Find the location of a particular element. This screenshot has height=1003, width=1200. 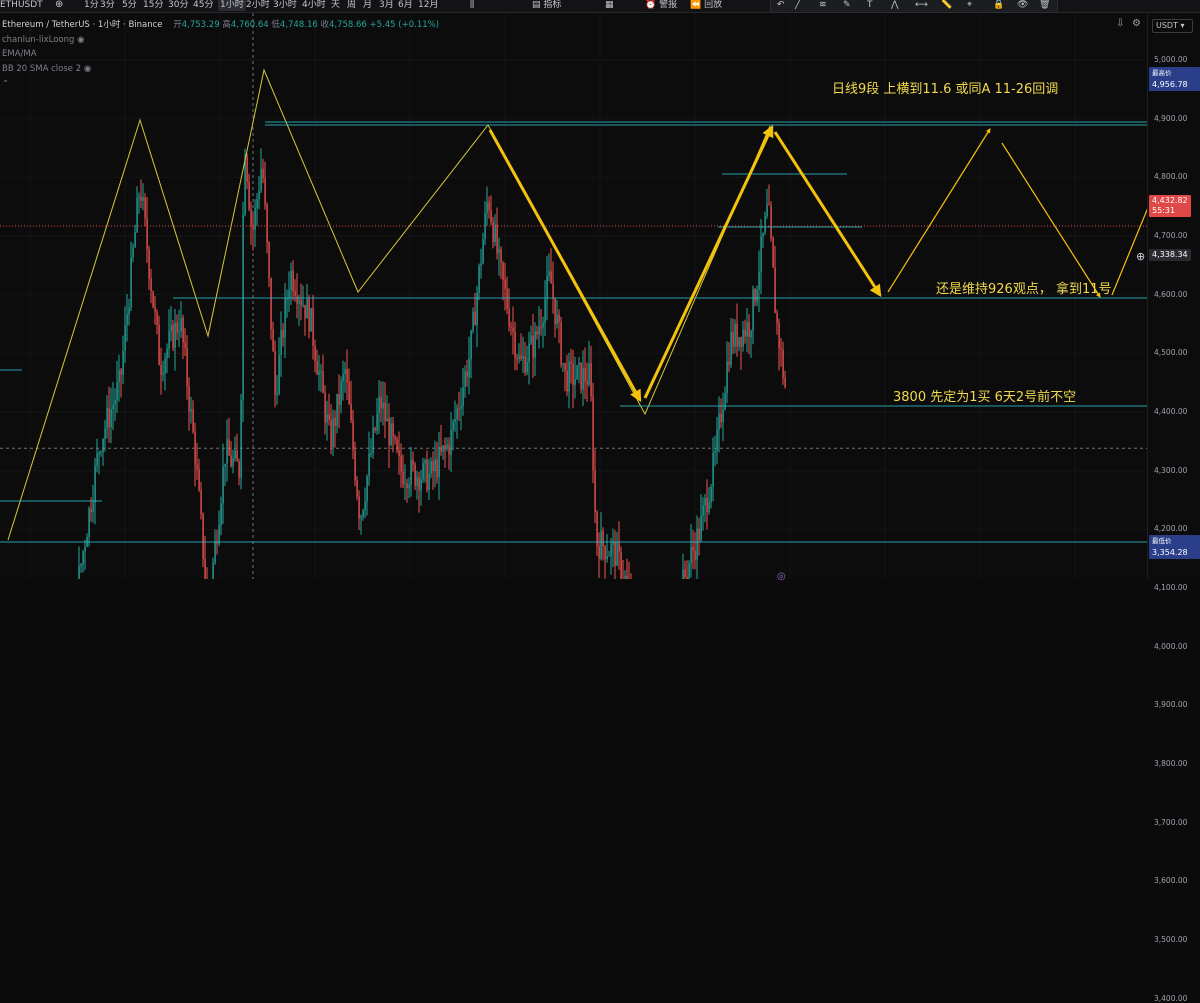

alert-button: ⏰ 警报 is located at coordinates (661, 5).